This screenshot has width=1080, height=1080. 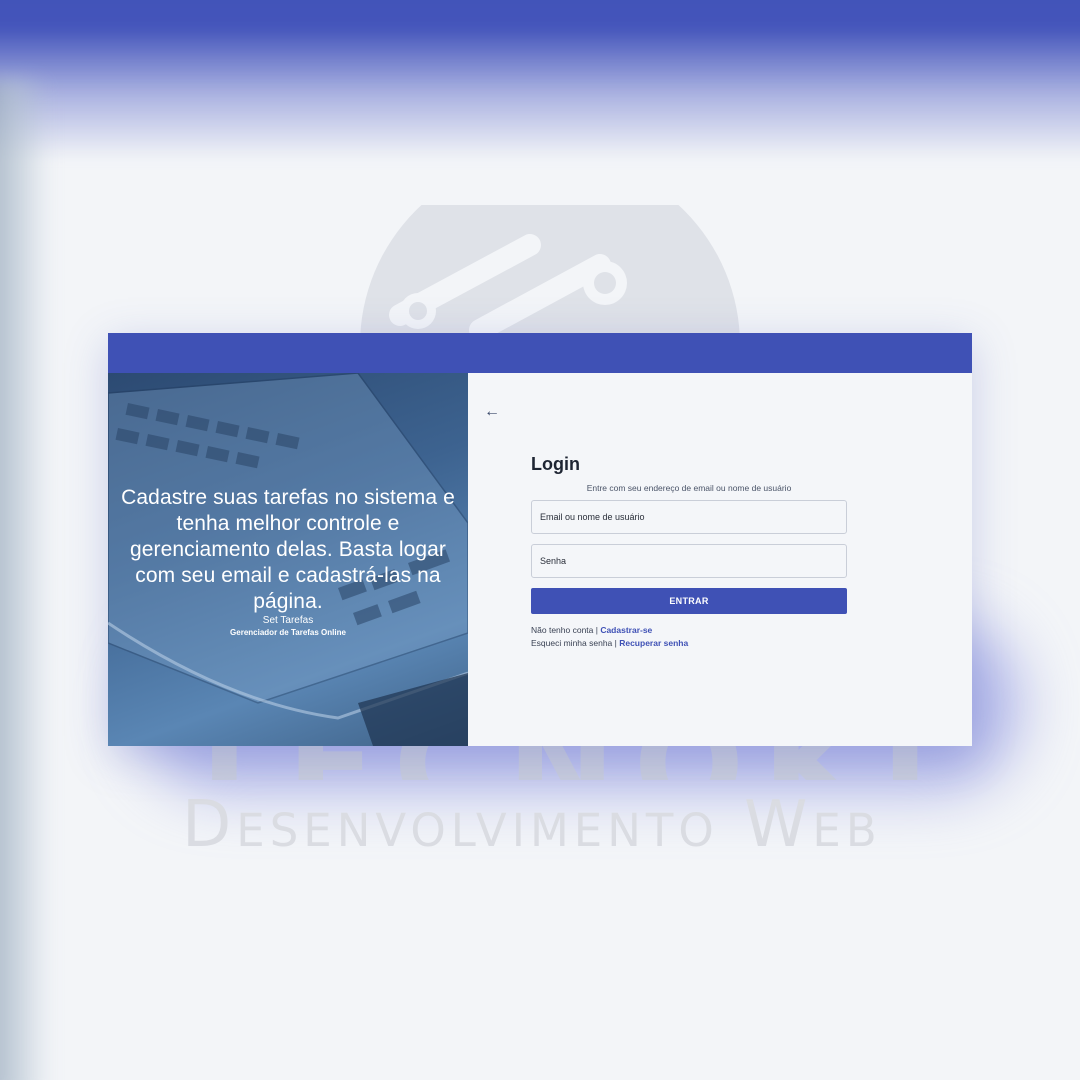 What do you see at coordinates (653, 643) in the screenshot?
I see `recover-password-link: Recuperar senha` at bounding box center [653, 643].